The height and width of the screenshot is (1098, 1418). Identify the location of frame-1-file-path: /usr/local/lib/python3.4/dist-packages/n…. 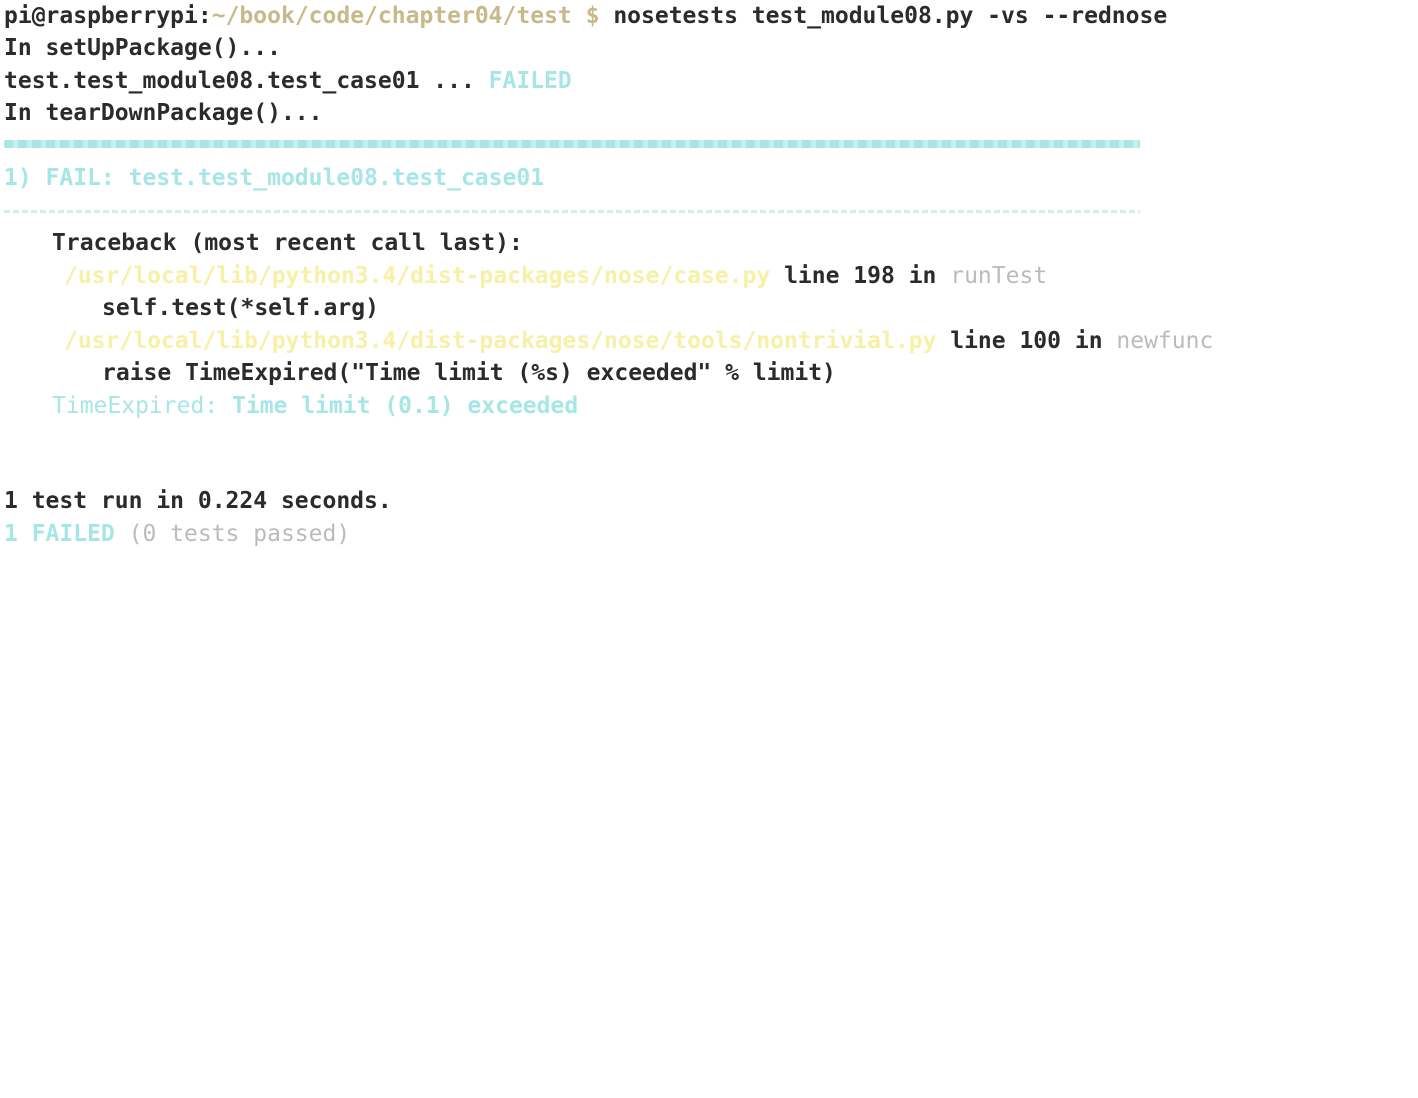
(417, 276).